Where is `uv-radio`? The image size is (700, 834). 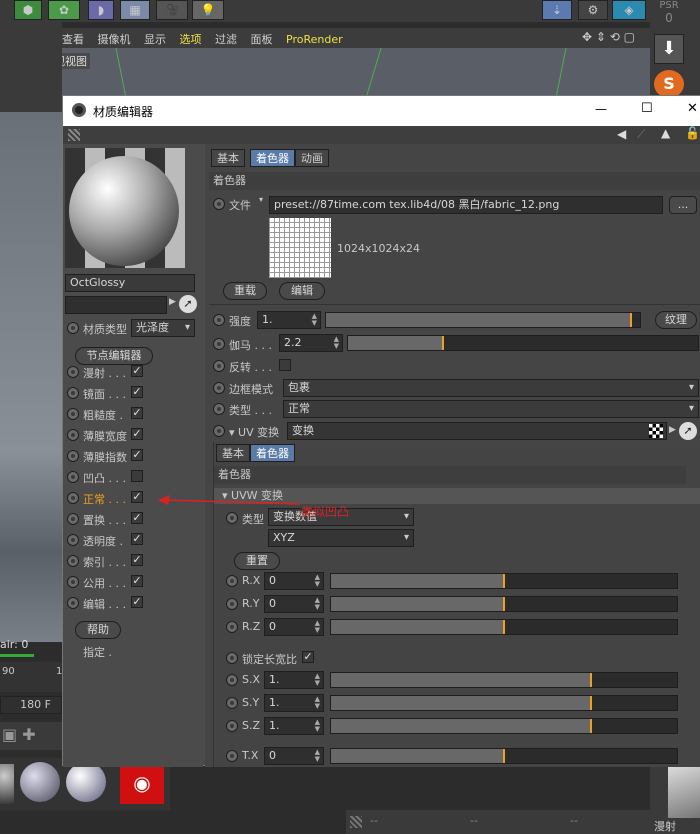 uv-radio is located at coordinates (219, 431).